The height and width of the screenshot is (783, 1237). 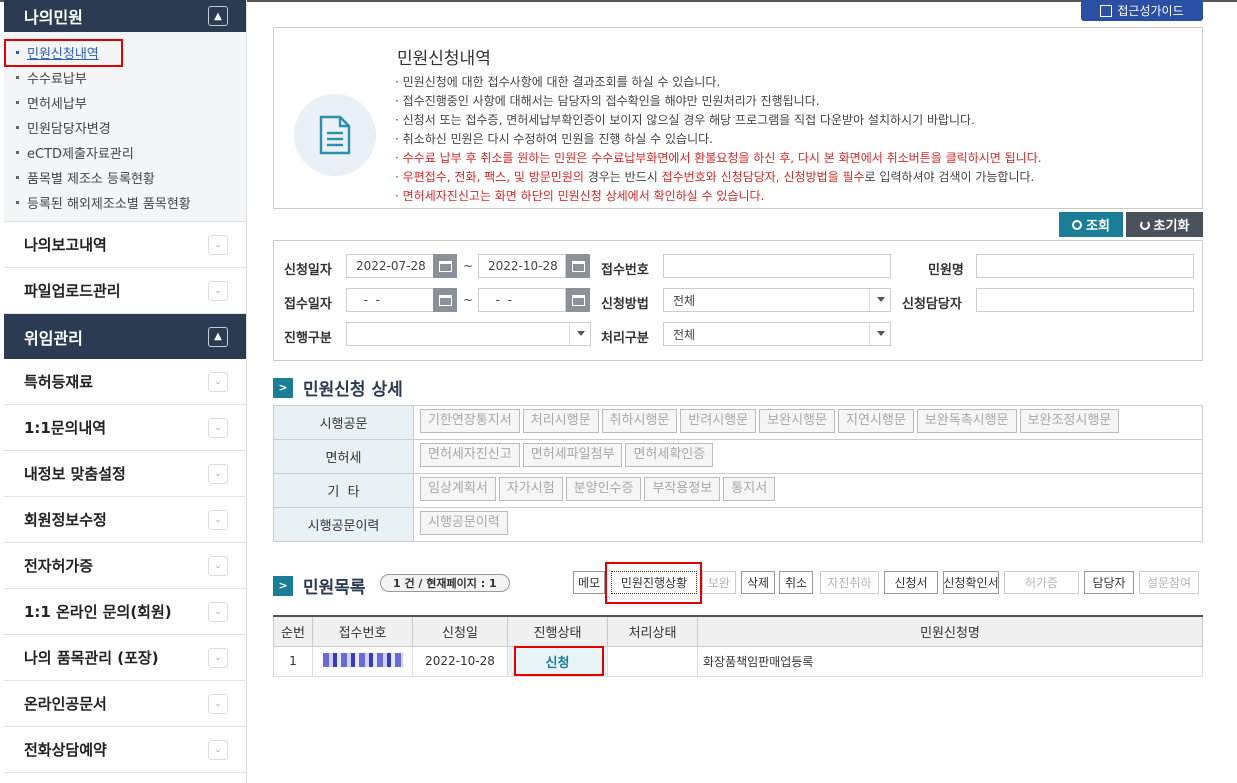 What do you see at coordinates (63, 53) in the screenshot?
I see `highlight-box` at bounding box center [63, 53].